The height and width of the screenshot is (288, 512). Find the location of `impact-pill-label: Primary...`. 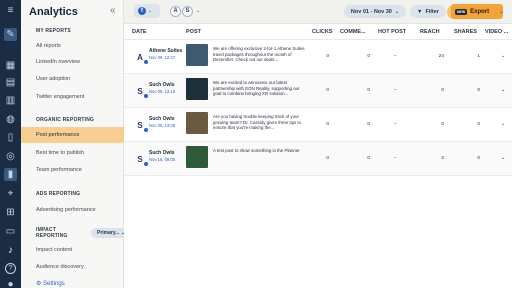

impact-pill-label: Primary... is located at coordinates (108, 233).